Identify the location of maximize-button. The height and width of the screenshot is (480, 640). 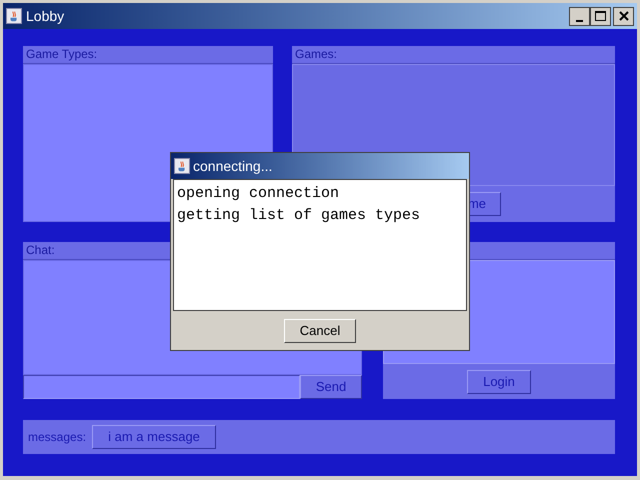
(600, 16).